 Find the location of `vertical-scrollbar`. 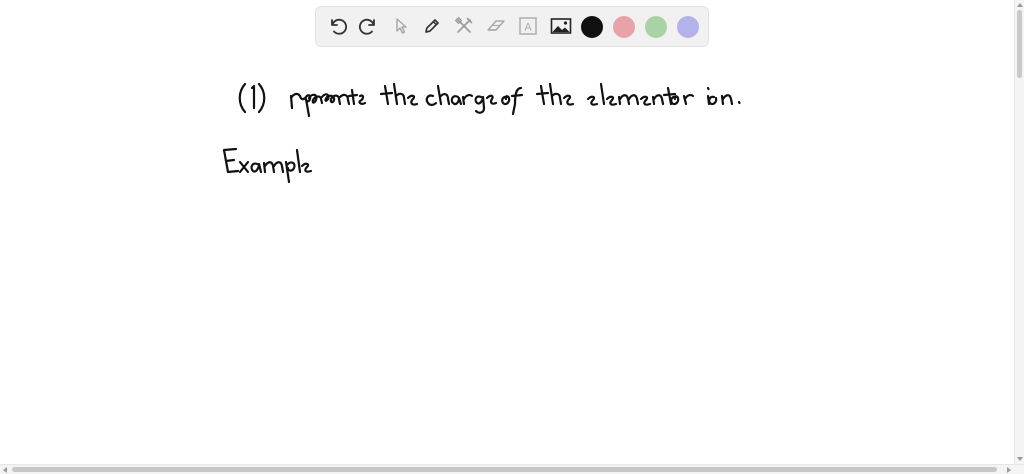

vertical-scrollbar is located at coordinates (1019, 232).